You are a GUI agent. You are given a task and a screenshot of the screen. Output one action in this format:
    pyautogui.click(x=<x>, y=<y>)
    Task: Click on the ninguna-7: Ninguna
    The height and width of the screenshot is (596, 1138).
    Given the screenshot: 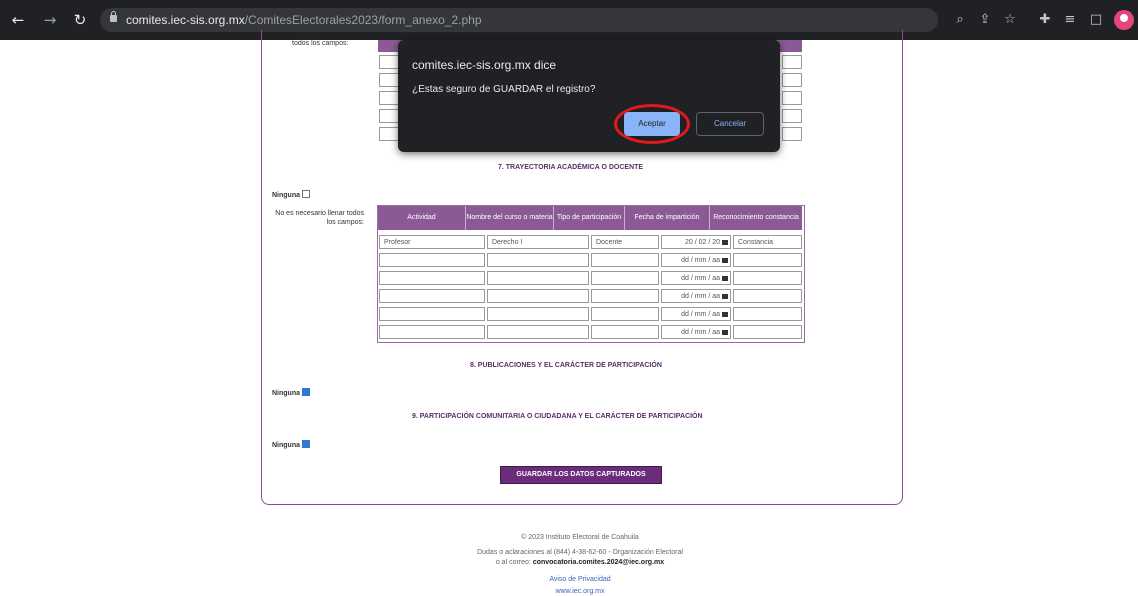 What is the action you would take?
    pyautogui.click(x=291, y=194)
    